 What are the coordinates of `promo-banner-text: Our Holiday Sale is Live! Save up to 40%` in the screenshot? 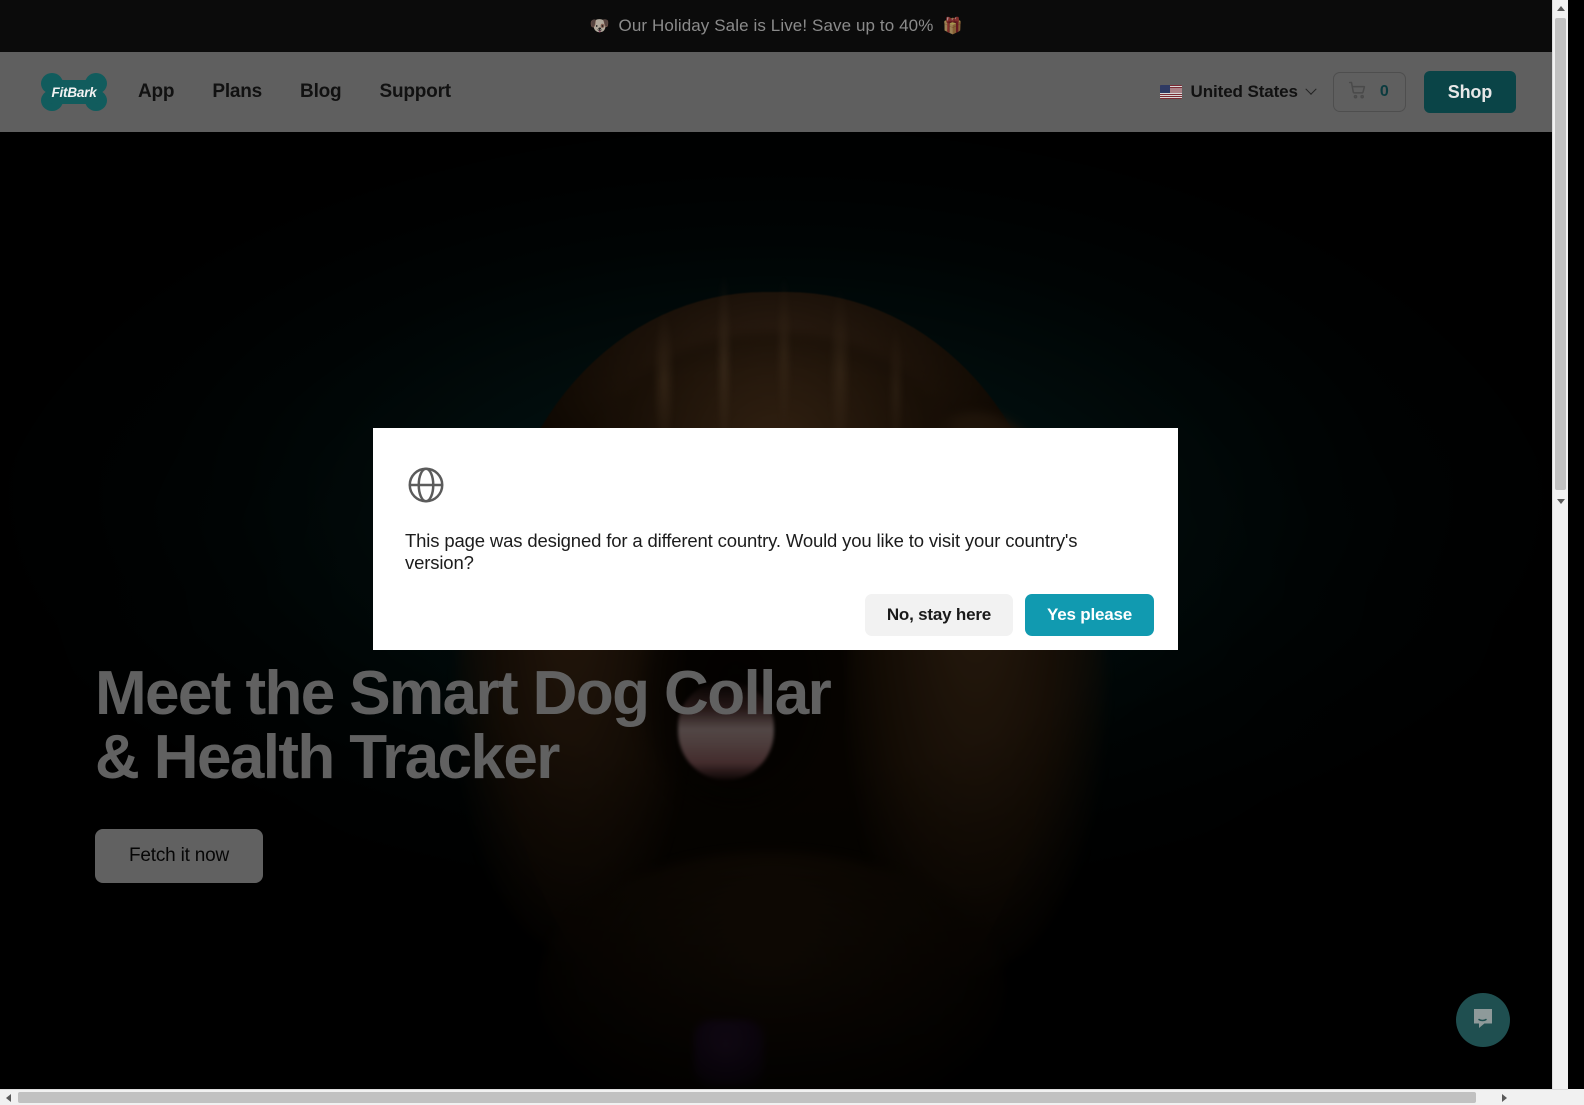 It's located at (776, 25).